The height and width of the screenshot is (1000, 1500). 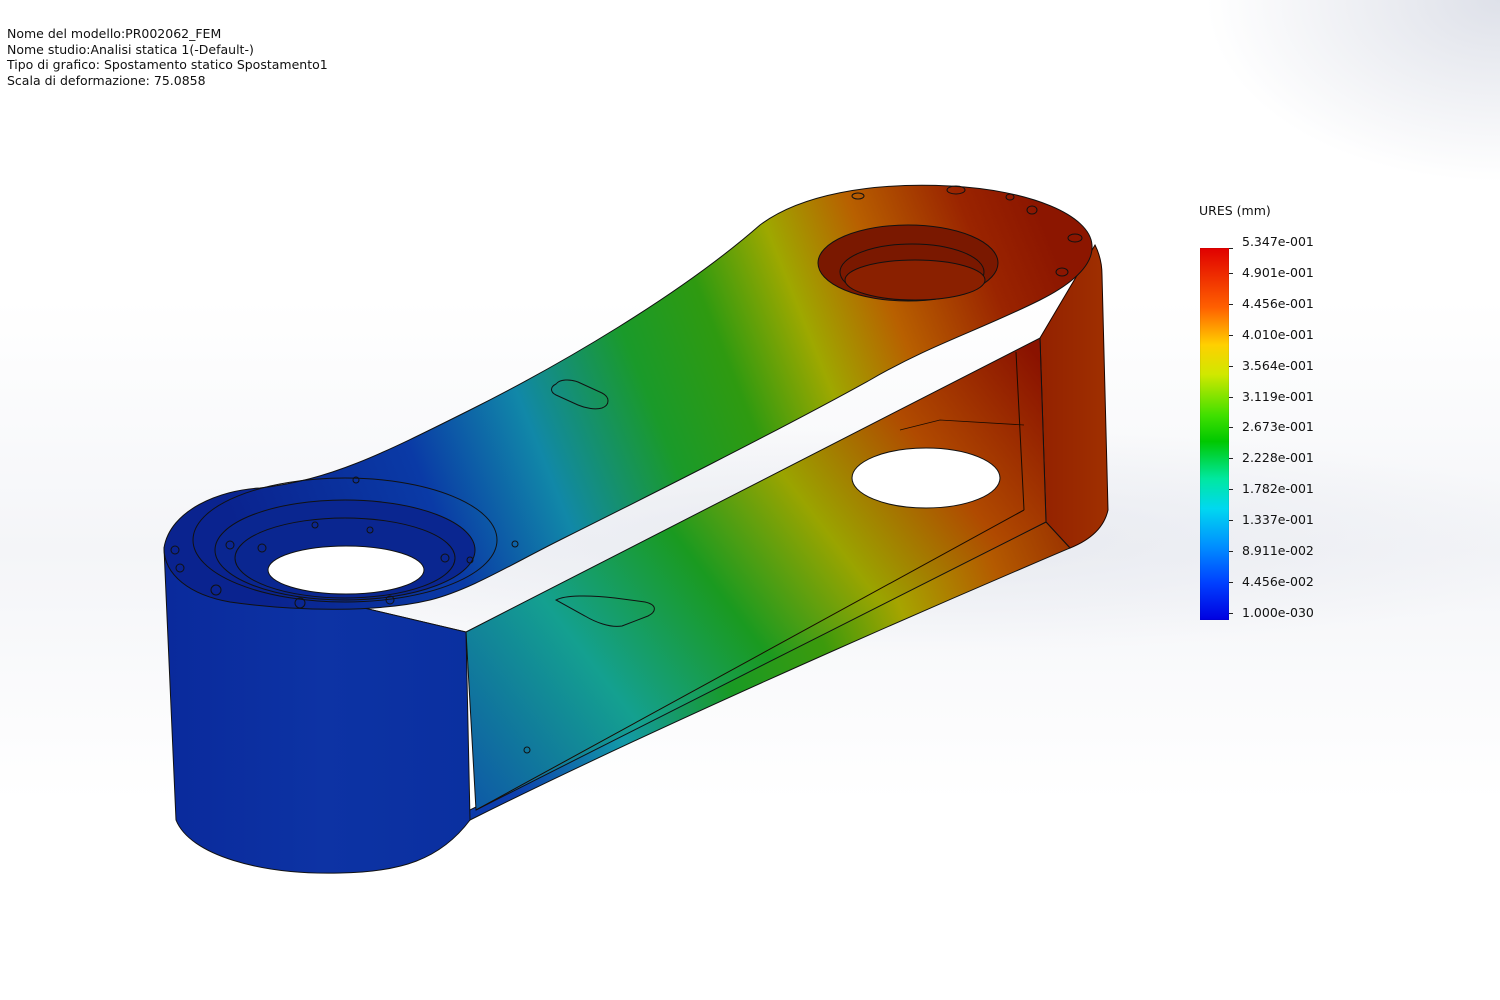 What do you see at coordinates (1278, 612) in the screenshot?
I see `legend-value-label: 1.000e-030` at bounding box center [1278, 612].